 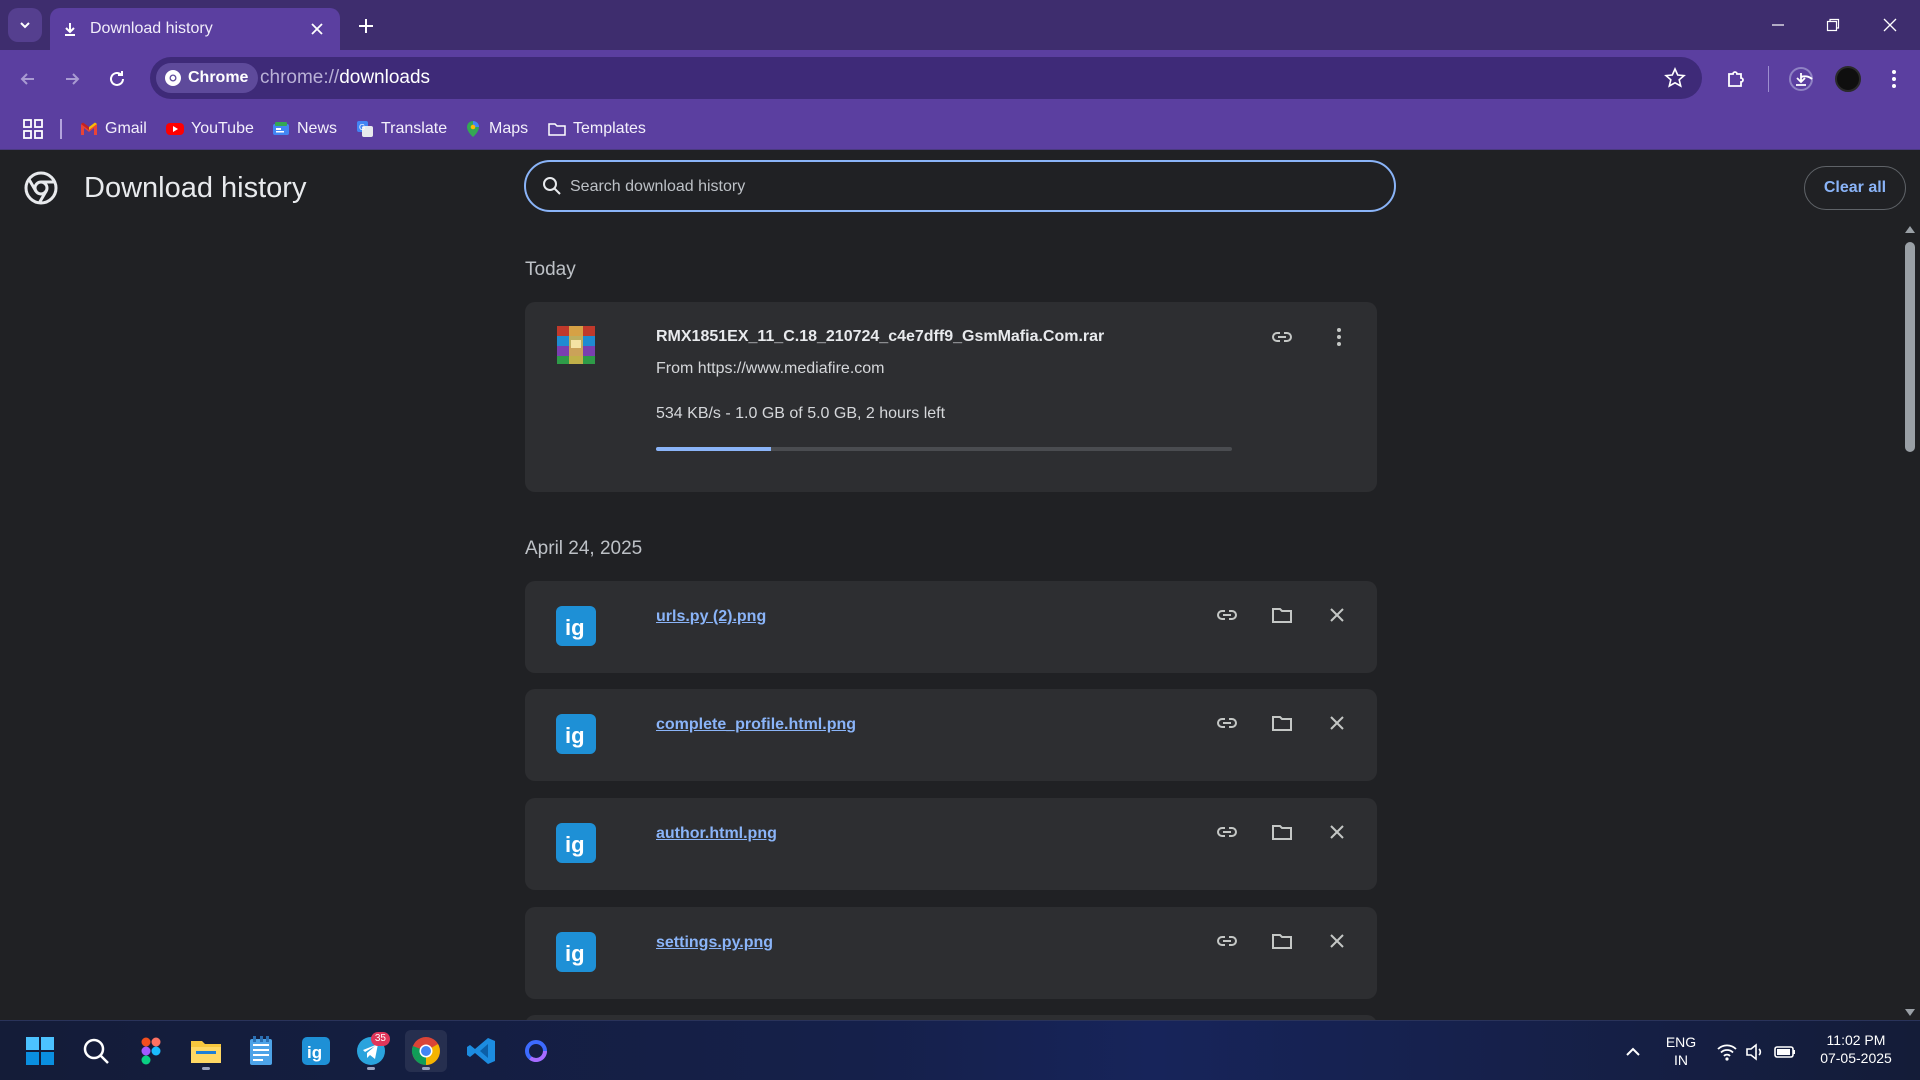 What do you see at coordinates (584, 548) in the screenshot?
I see `date-header-april-24: April 24, 2025` at bounding box center [584, 548].